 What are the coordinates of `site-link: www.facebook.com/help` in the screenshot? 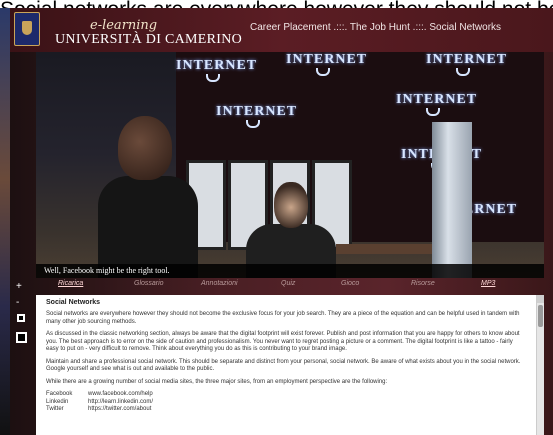 It's located at (307, 395).